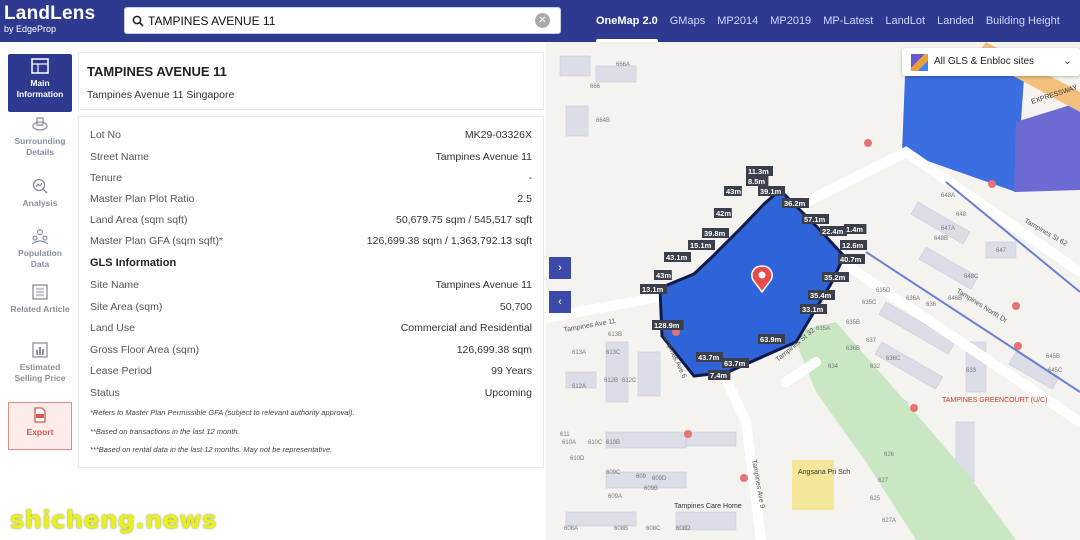 The width and height of the screenshot is (1080, 540). I want to click on measurement-label: 33.1m, so click(813, 309).